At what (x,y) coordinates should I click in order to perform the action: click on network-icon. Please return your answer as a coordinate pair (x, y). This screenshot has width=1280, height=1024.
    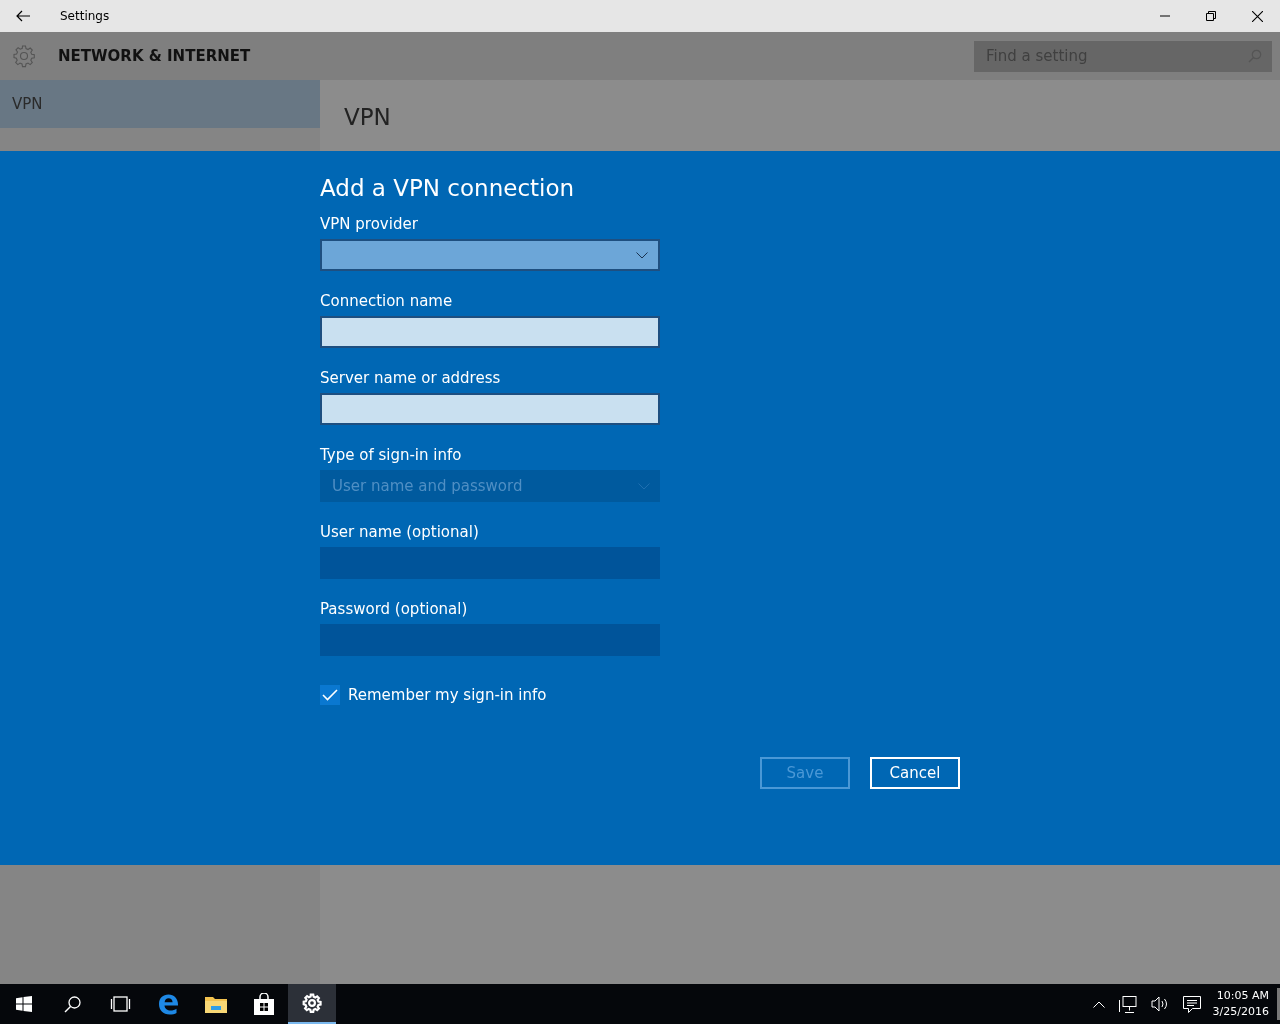
    Looking at the image, I should click on (1127, 1004).